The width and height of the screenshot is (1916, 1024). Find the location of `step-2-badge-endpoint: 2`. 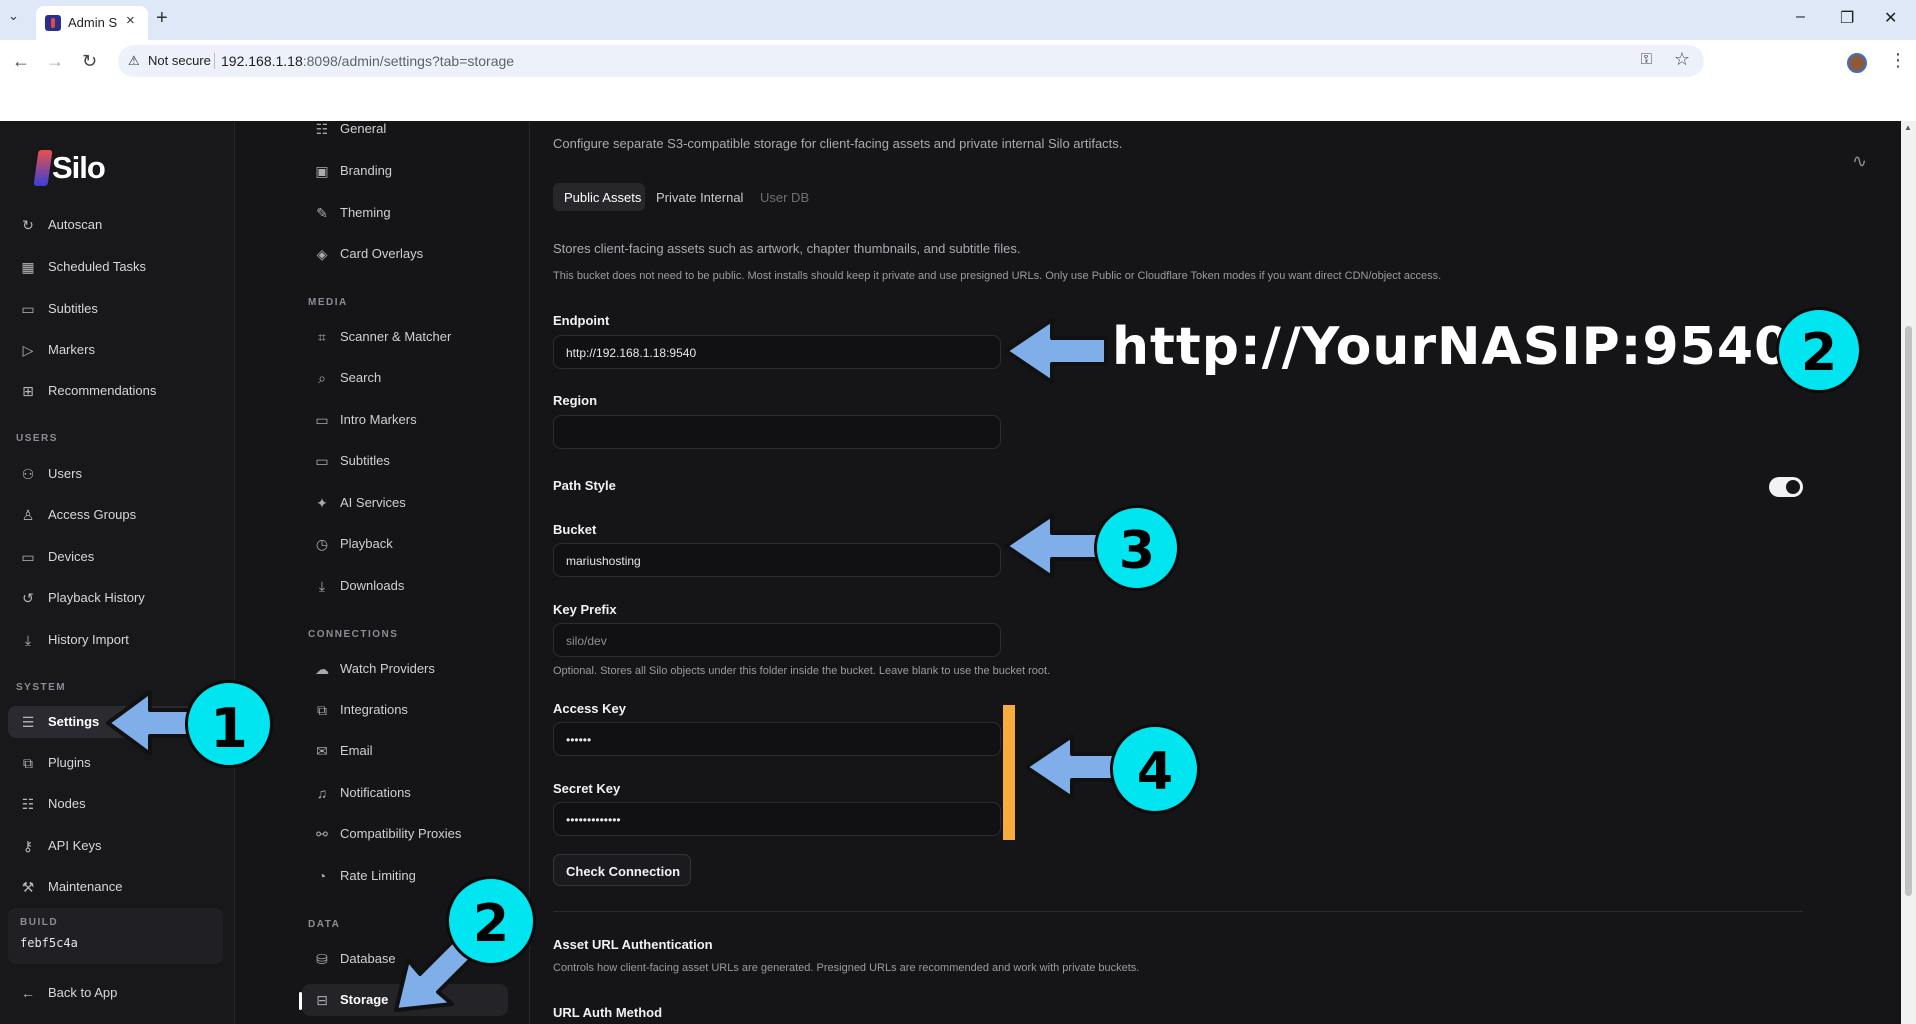

step-2-badge-endpoint: 2 is located at coordinates (1819, 350).